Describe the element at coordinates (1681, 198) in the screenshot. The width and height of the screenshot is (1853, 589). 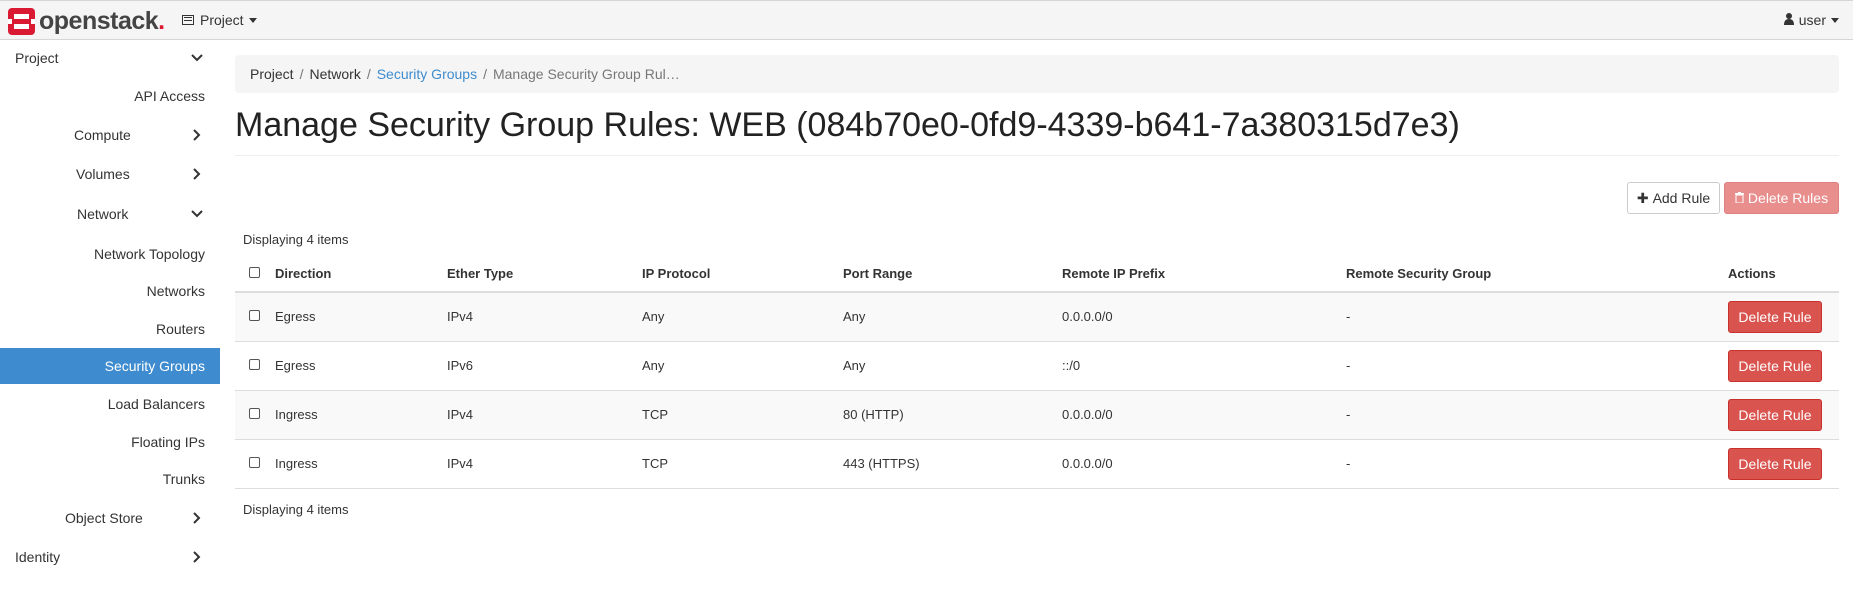
I see `add-rule-label: Add Rule` at that location.